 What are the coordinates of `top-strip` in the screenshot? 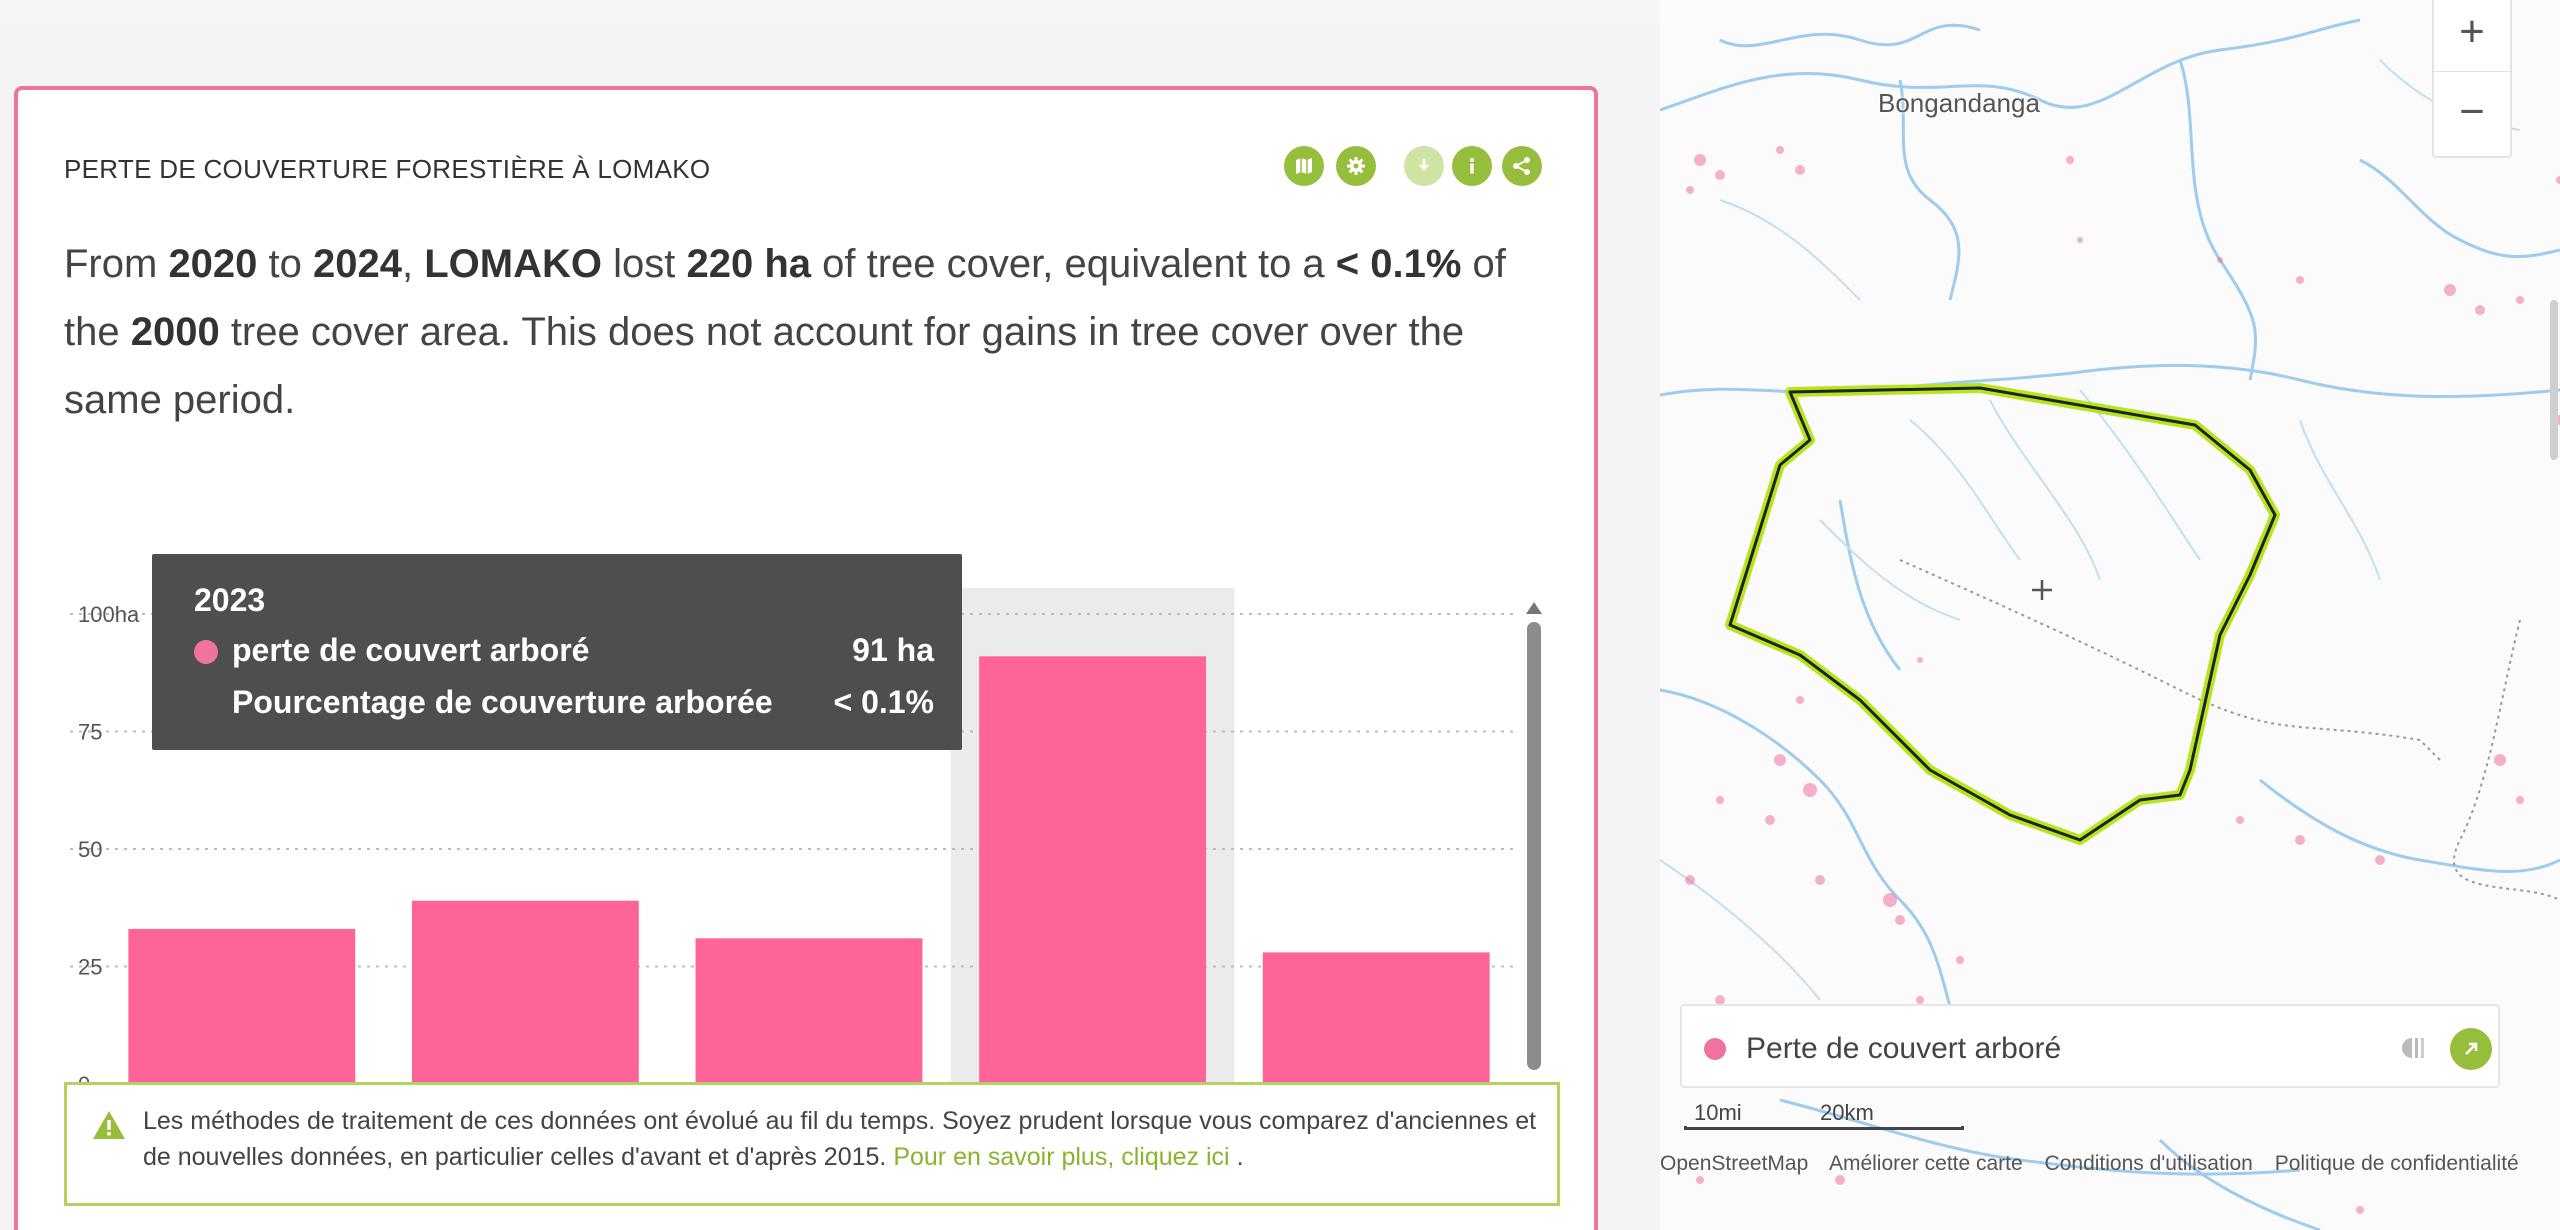 It's located at (830, 12).